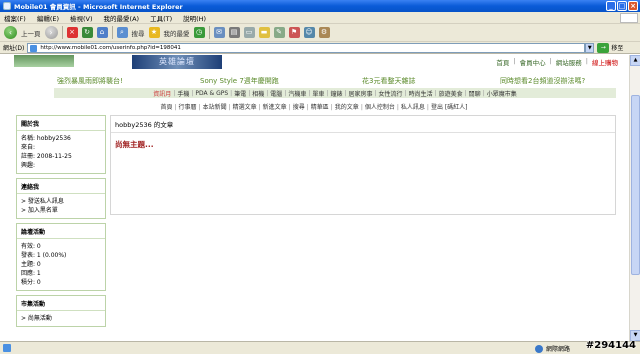 The width and height of the screenshot is (640, 354). What do you see at coordinates (538, 348) in the screenshot?
I see `globe-icon` at bounding box center [538, 348].